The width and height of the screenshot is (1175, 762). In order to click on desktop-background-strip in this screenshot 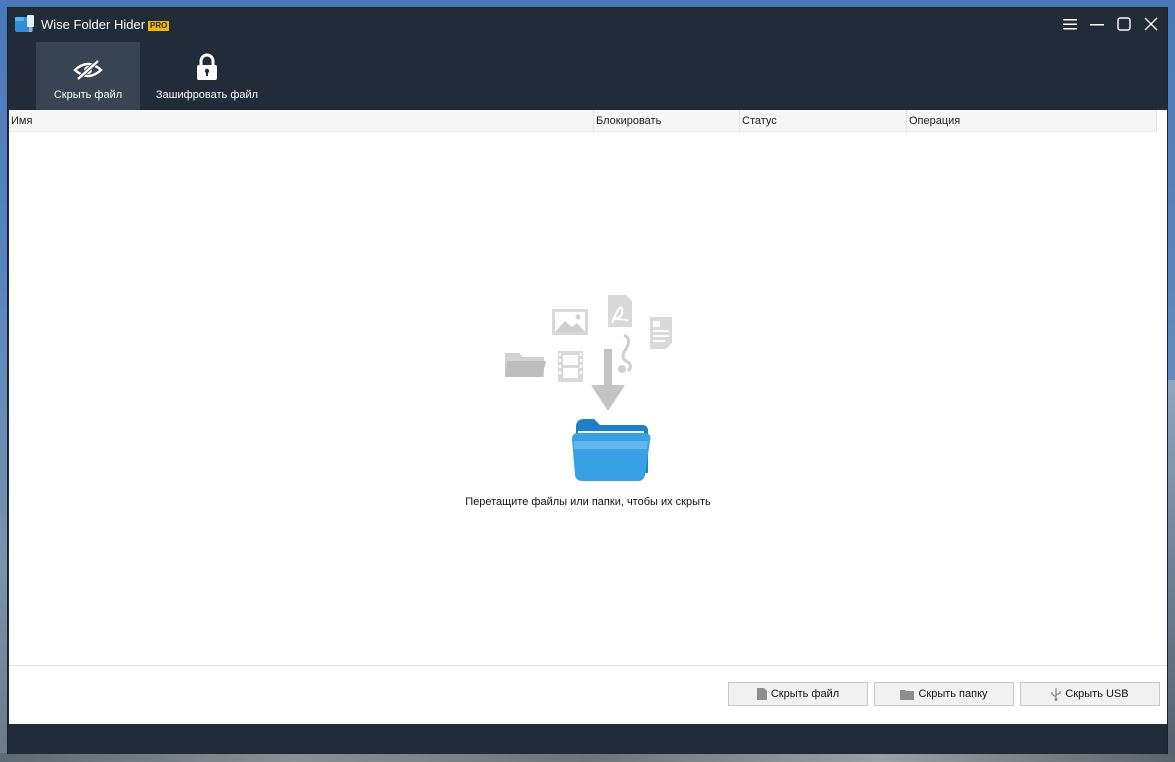, I will do `click(587, 757)`.